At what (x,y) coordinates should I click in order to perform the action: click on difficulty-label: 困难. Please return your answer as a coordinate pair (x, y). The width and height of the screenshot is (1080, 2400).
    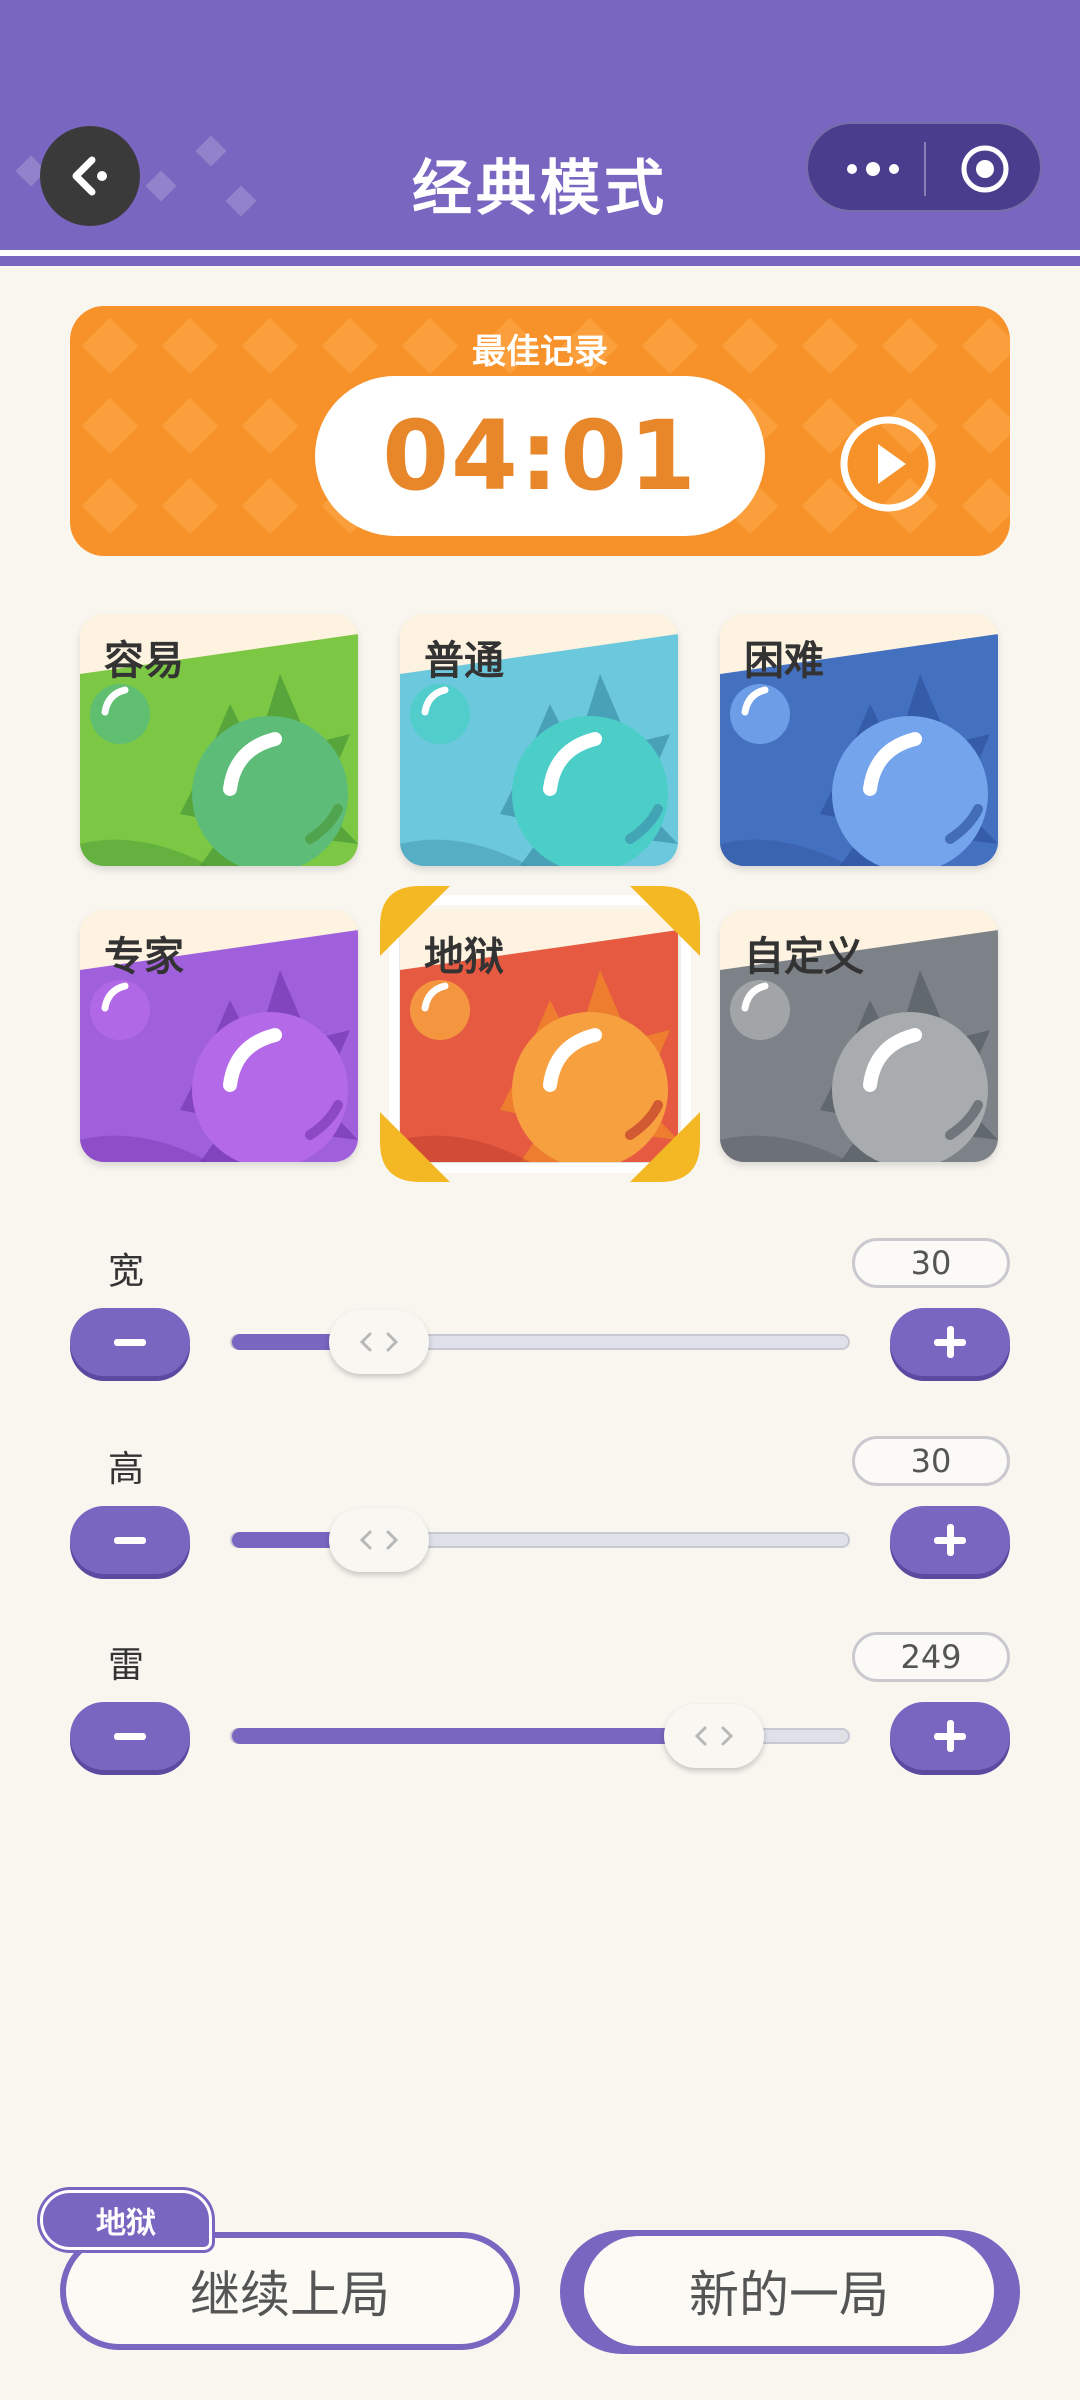
    Looking at the image, I should click on (784, 661).